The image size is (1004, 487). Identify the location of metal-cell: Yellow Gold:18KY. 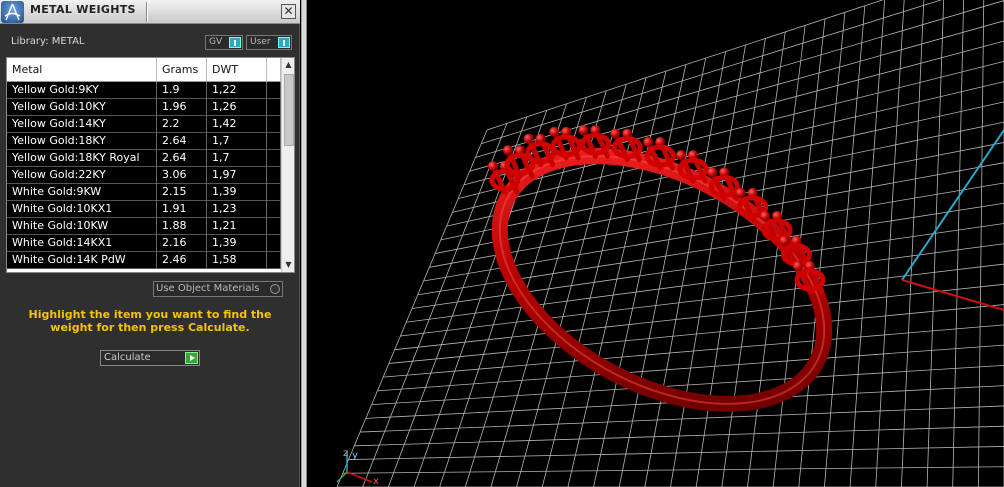
(82, 141).